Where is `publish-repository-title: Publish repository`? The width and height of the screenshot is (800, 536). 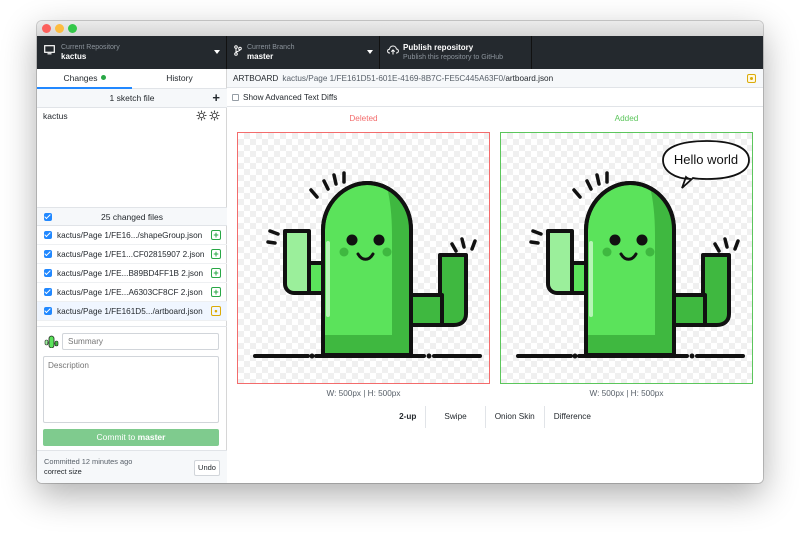 publish-repository-title: Publish repository is located at coordinates (438, 47).